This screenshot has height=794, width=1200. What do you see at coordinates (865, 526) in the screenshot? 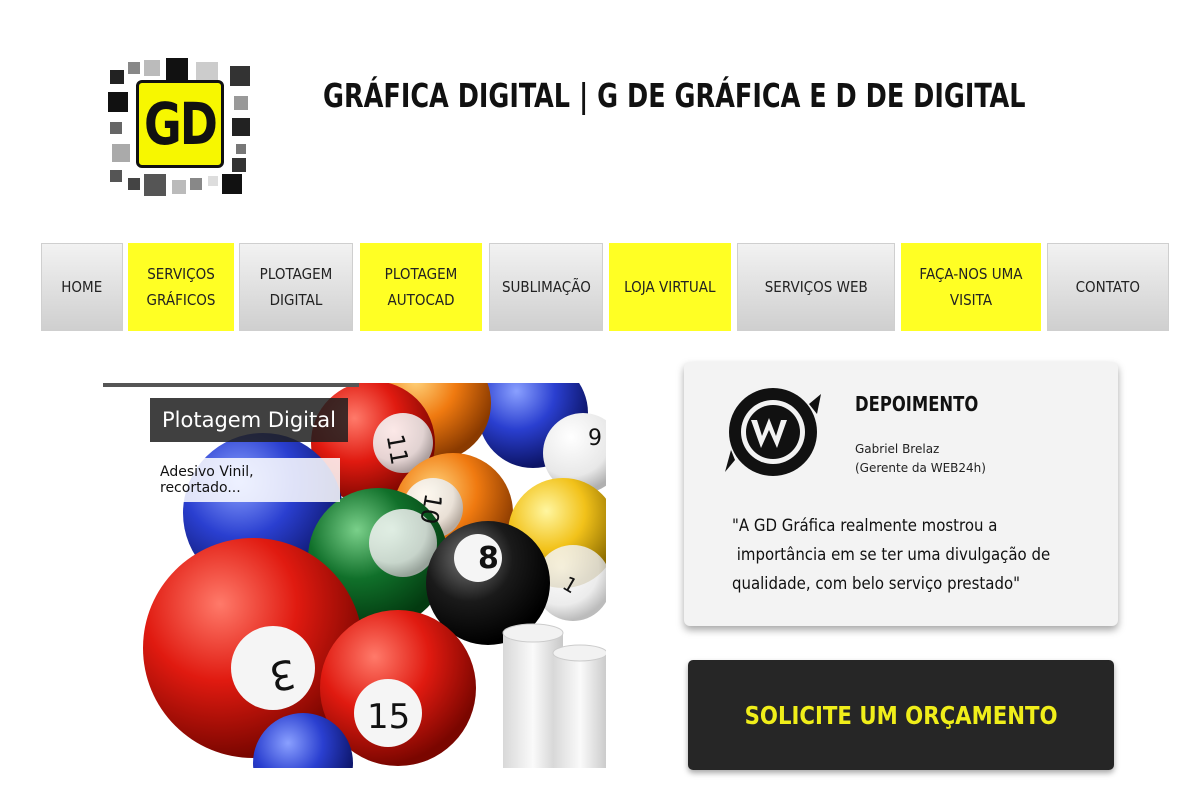
I see `testimonial-quote-line: "A GD Gráfica realmente mostrou a` at bounding box center [865, 526].